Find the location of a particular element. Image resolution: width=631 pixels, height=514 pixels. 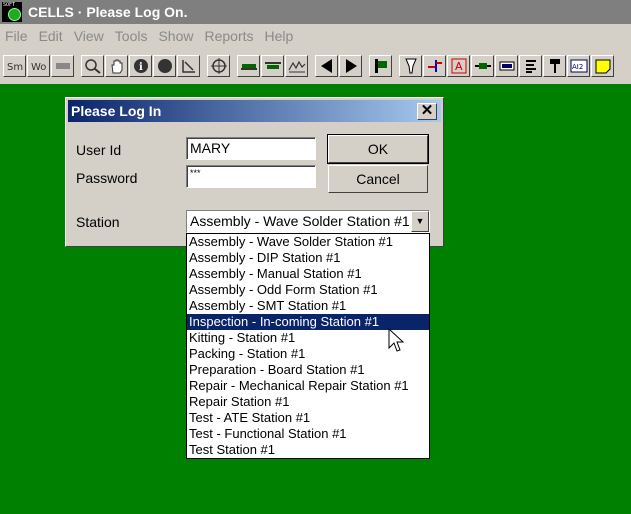

station-option: Assembly - Odd Form Station #1 is located at coordinates (308, 290).